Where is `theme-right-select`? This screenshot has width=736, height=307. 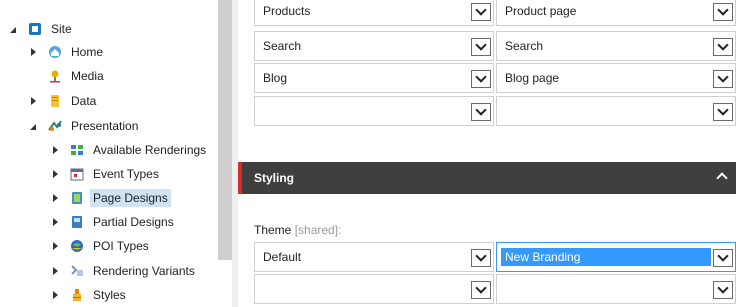 theme-right-select is located at coordinates (616, 289).